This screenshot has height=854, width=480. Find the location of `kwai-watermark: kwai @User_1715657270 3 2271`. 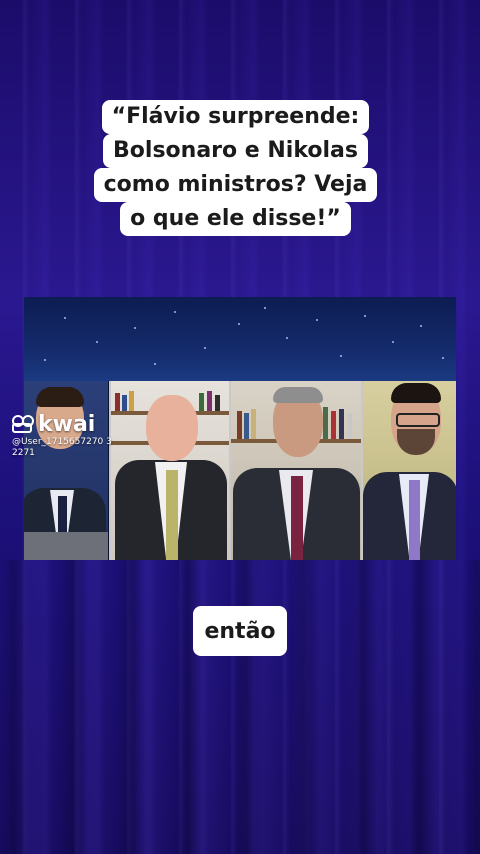

kwai-watermark: kwai @User_1715657270 3 2271 is located at coordinates (67, 435).